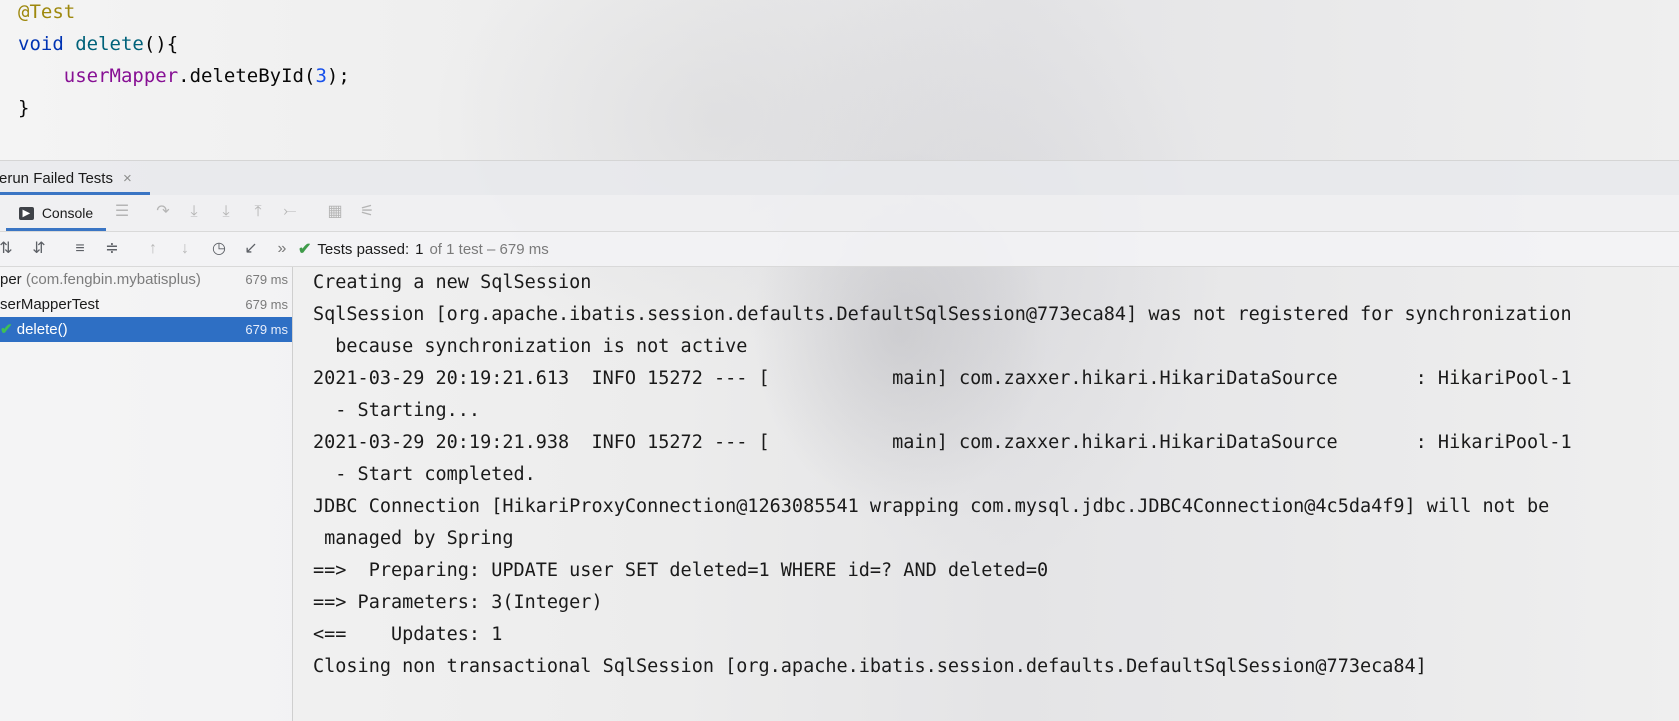  I want to click on expand-toolbar-icon: », so click(282, 249).